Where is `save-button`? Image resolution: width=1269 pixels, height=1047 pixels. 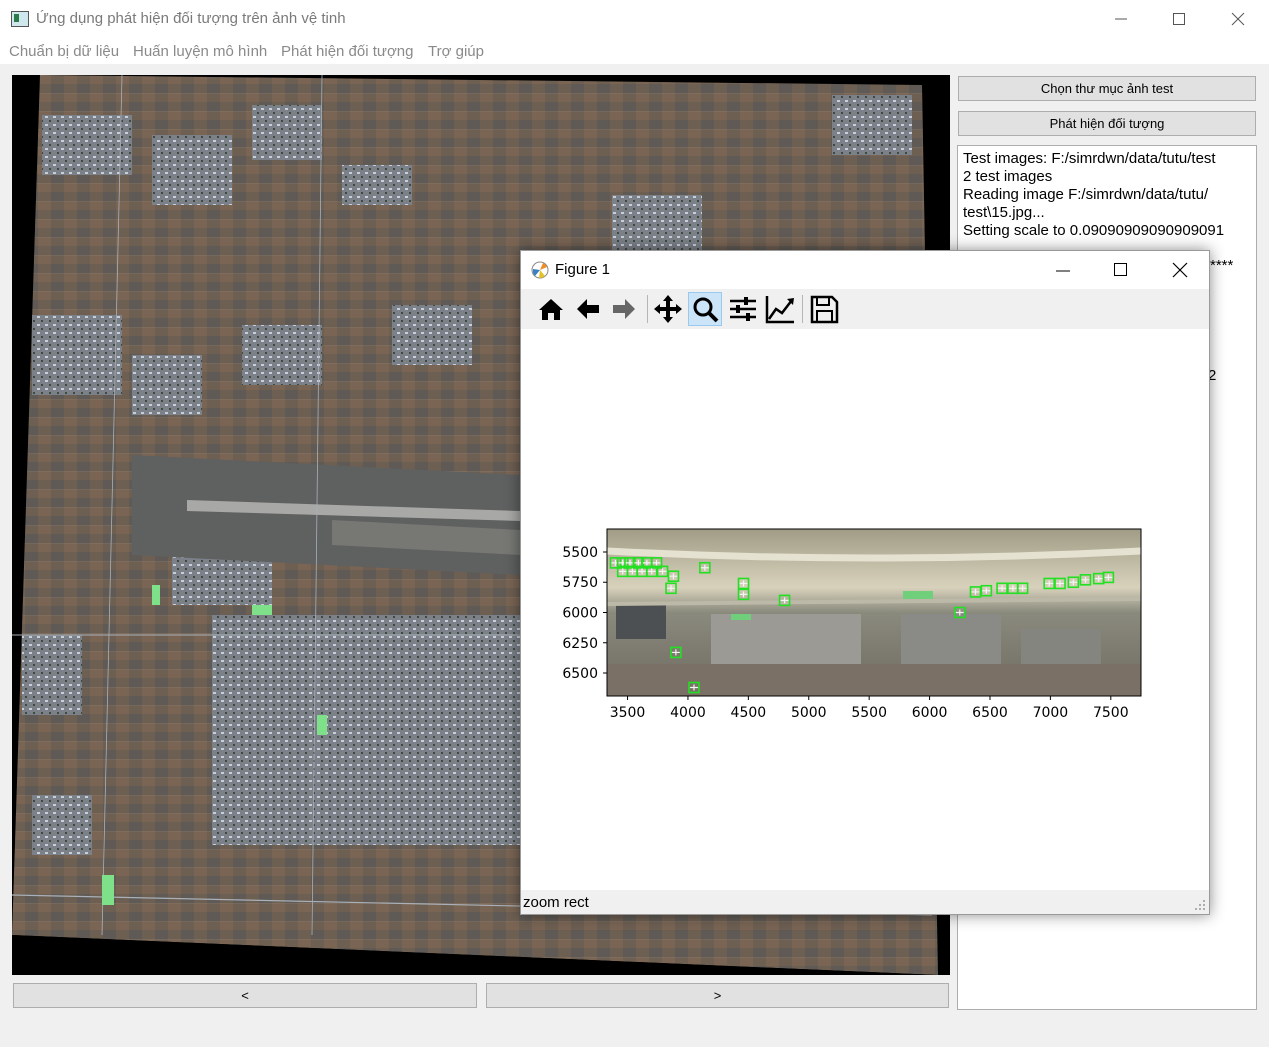 save-button is located at coordinates (824, 309).